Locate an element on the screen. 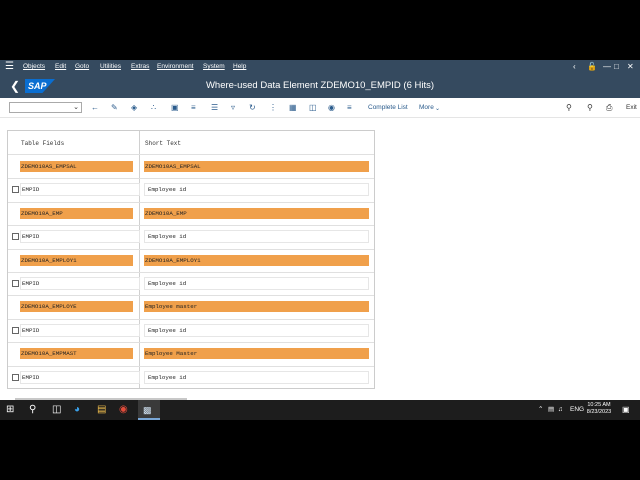 The image size is (640, 480). menu-help: Help is located at coordinates (239, 67).